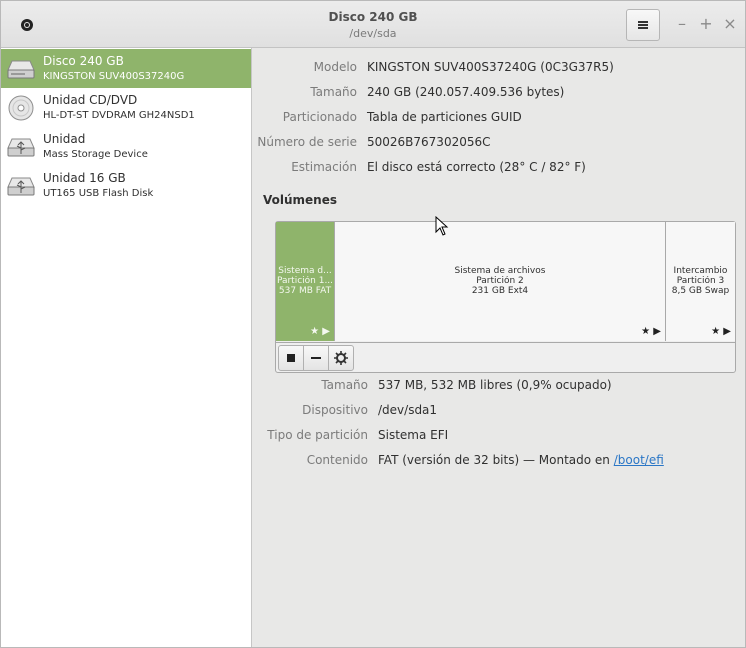 This screenshot has width=746, height=648. What do you see at coordinates (494, 460) in the screenshot?
I see `contents-text: FAT (versión de 32 bits) — Montado en` at bounding box center [494, 460].